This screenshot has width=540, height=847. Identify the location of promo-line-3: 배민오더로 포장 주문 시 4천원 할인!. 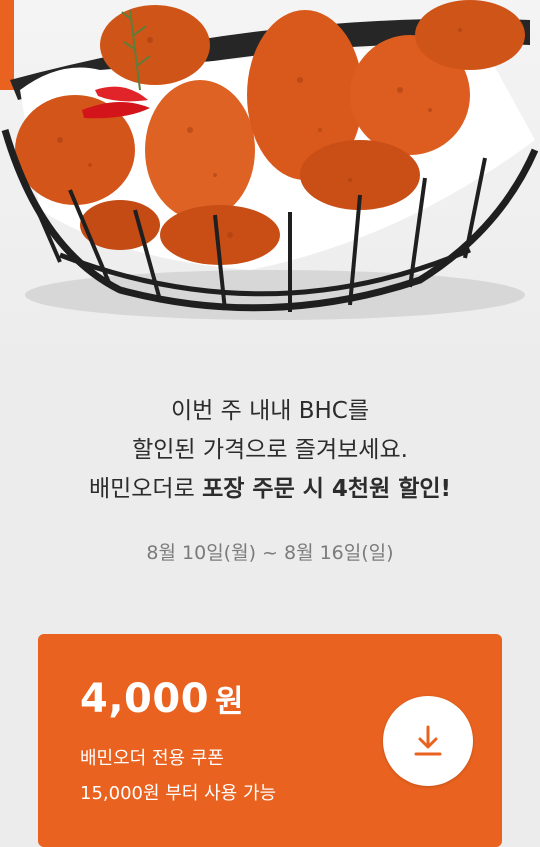
(270, 489).